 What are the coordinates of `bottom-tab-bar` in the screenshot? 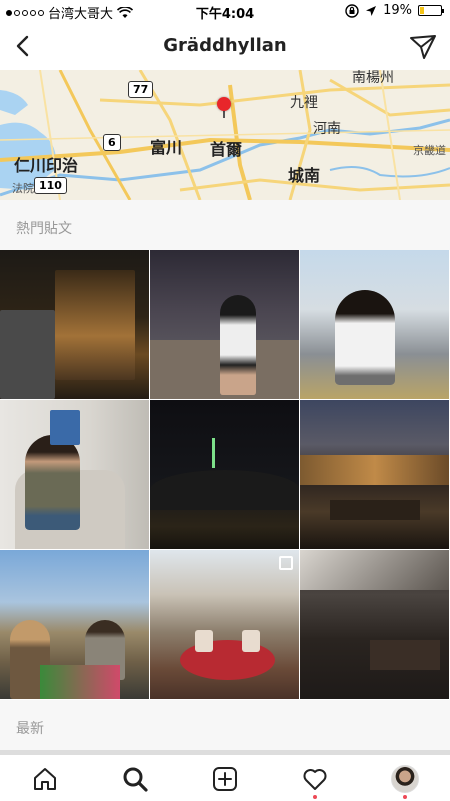 It's located at (225, 777).